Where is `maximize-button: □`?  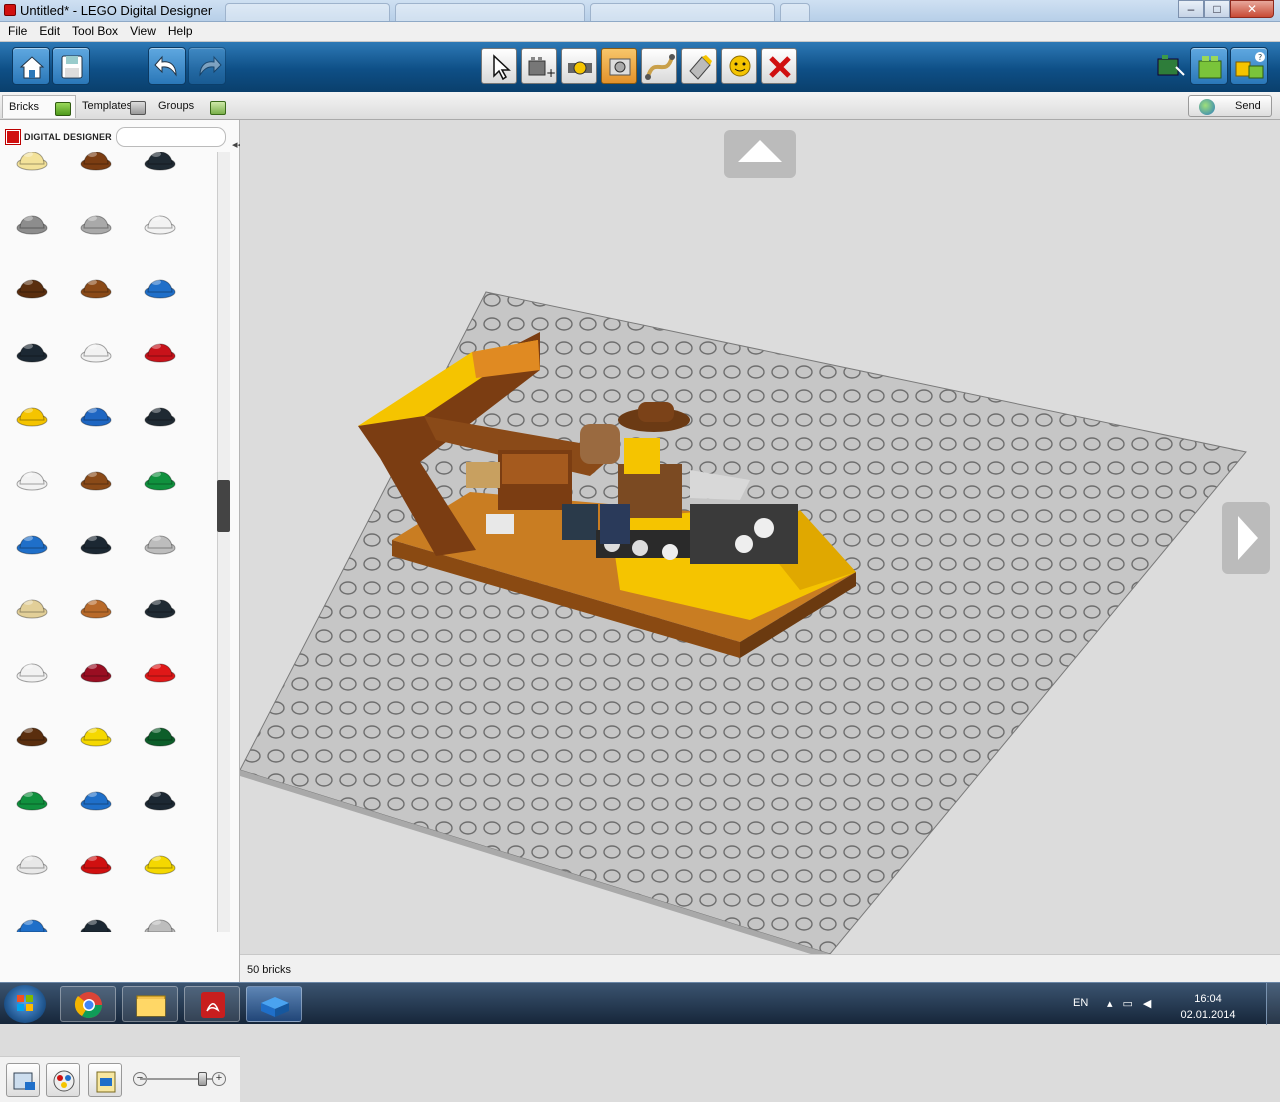 maximize-button: □ is located at coordinates (1217, 9).